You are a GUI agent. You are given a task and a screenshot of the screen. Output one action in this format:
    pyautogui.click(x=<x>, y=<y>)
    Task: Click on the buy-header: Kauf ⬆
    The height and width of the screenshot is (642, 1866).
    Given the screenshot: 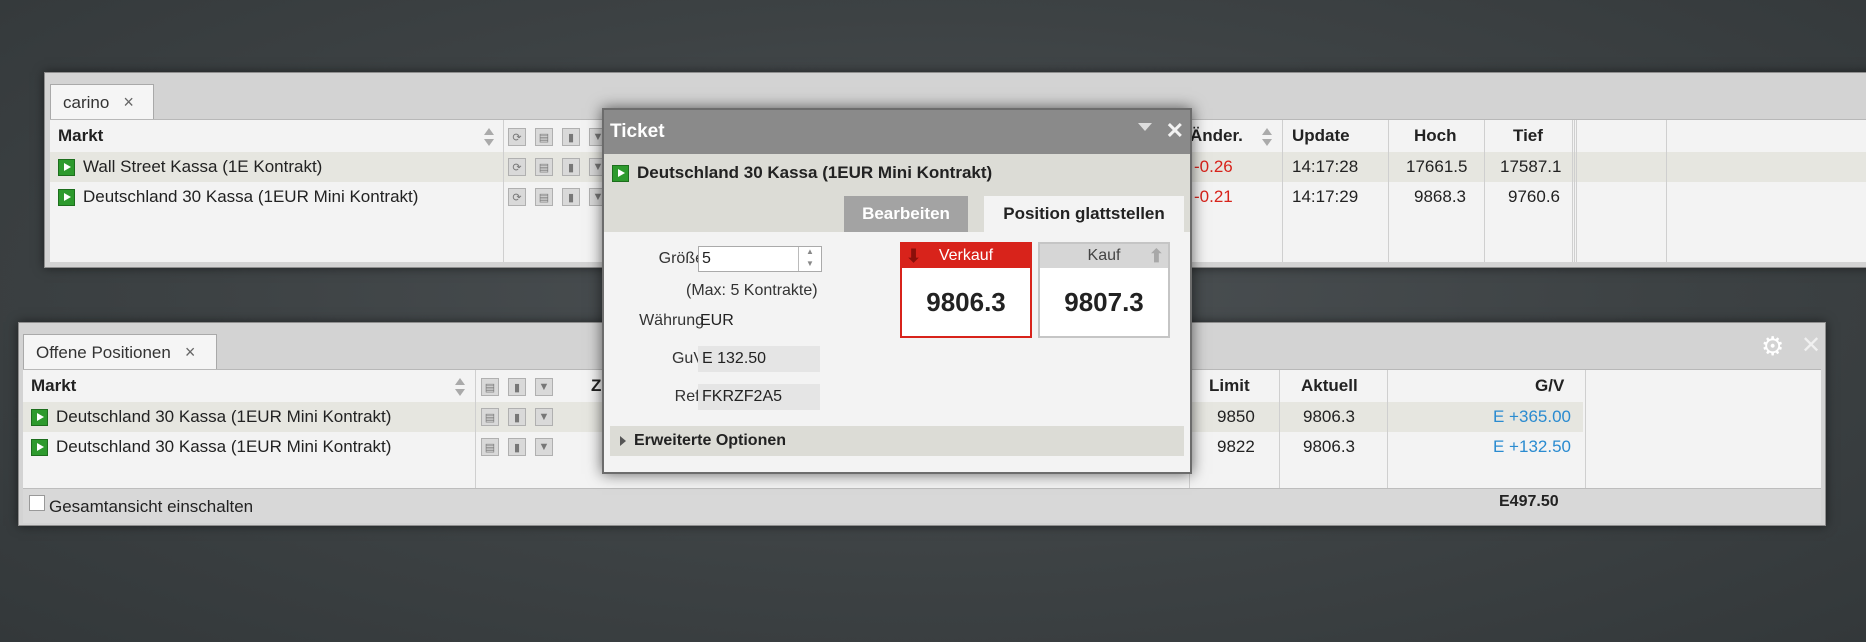 What is the action you would take?
    pyautogui.click(x=1104, y=256)
    